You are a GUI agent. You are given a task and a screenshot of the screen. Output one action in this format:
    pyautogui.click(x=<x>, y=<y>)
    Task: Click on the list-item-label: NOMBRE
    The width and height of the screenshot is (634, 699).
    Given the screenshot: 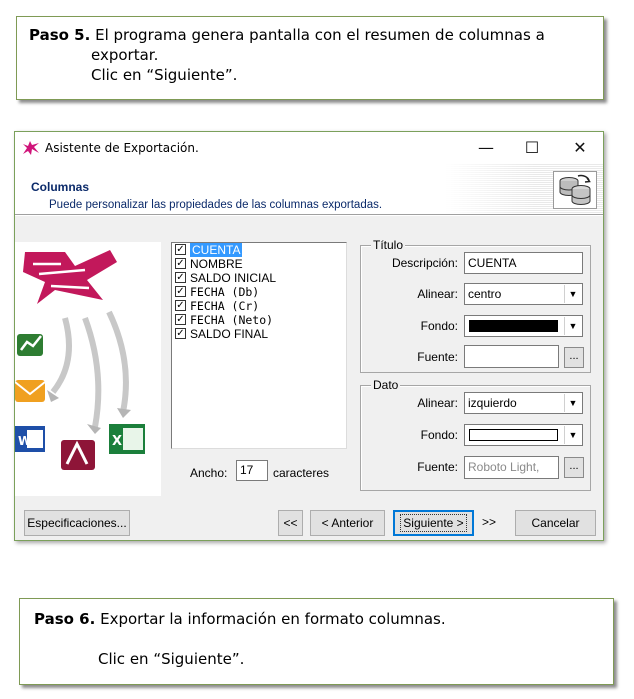 What is the action you would take?
    pyautogui.click(x=216, y=264)
    